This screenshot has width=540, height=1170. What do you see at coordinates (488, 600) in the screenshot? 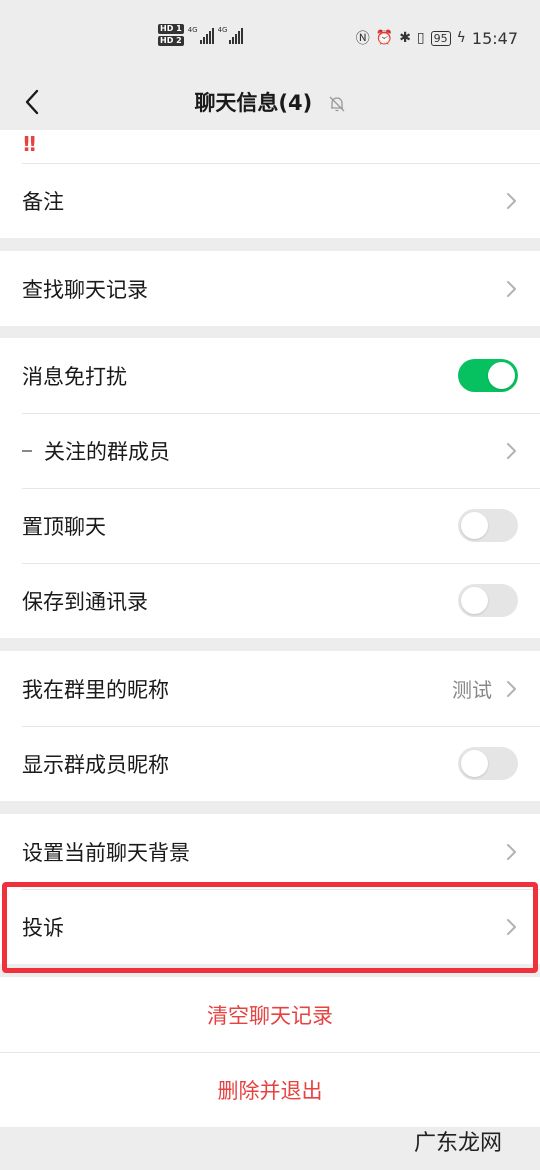
I see `save-contacts-toggle` at bounding box center [488, 600].